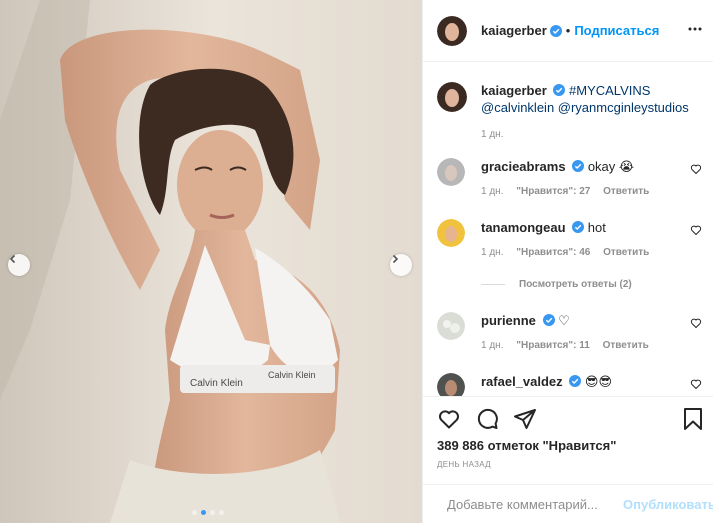 The width and height of the screenshot is (713, 523). What do you see at coordinates (553, 345) in the screenshot?
I see `comment-likes: "Нравится": 11` at bounding box center [553, 345].